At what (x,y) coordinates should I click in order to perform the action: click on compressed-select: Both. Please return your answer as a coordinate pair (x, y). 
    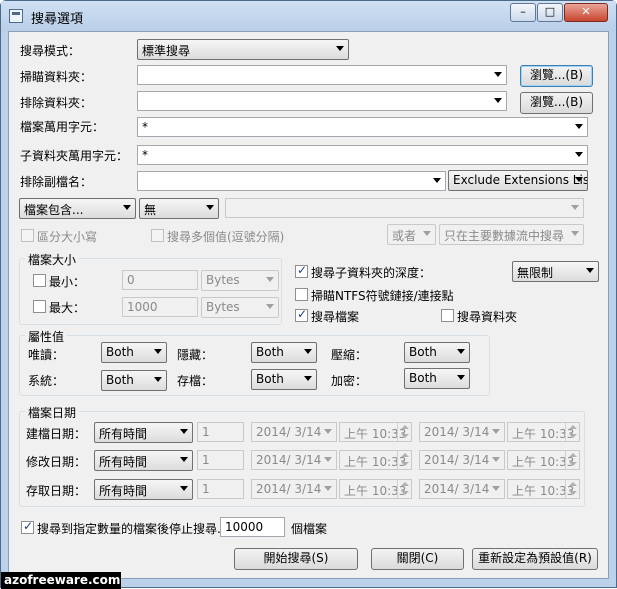
    Looking at the image, I should click on (437, 352).